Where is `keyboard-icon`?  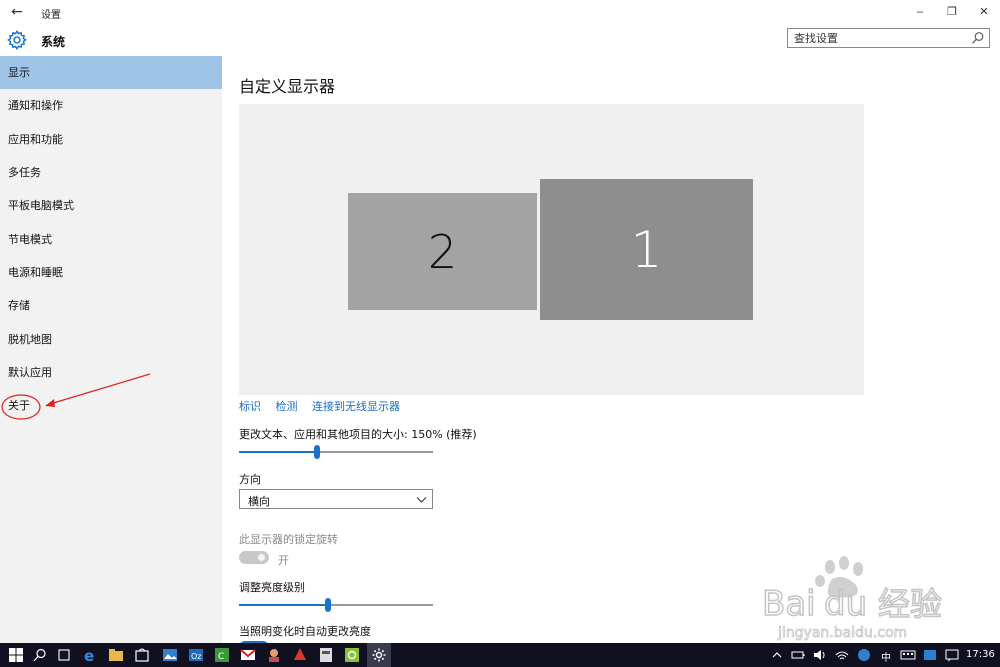 keyboard-icon is located at coordinates (908, 655).